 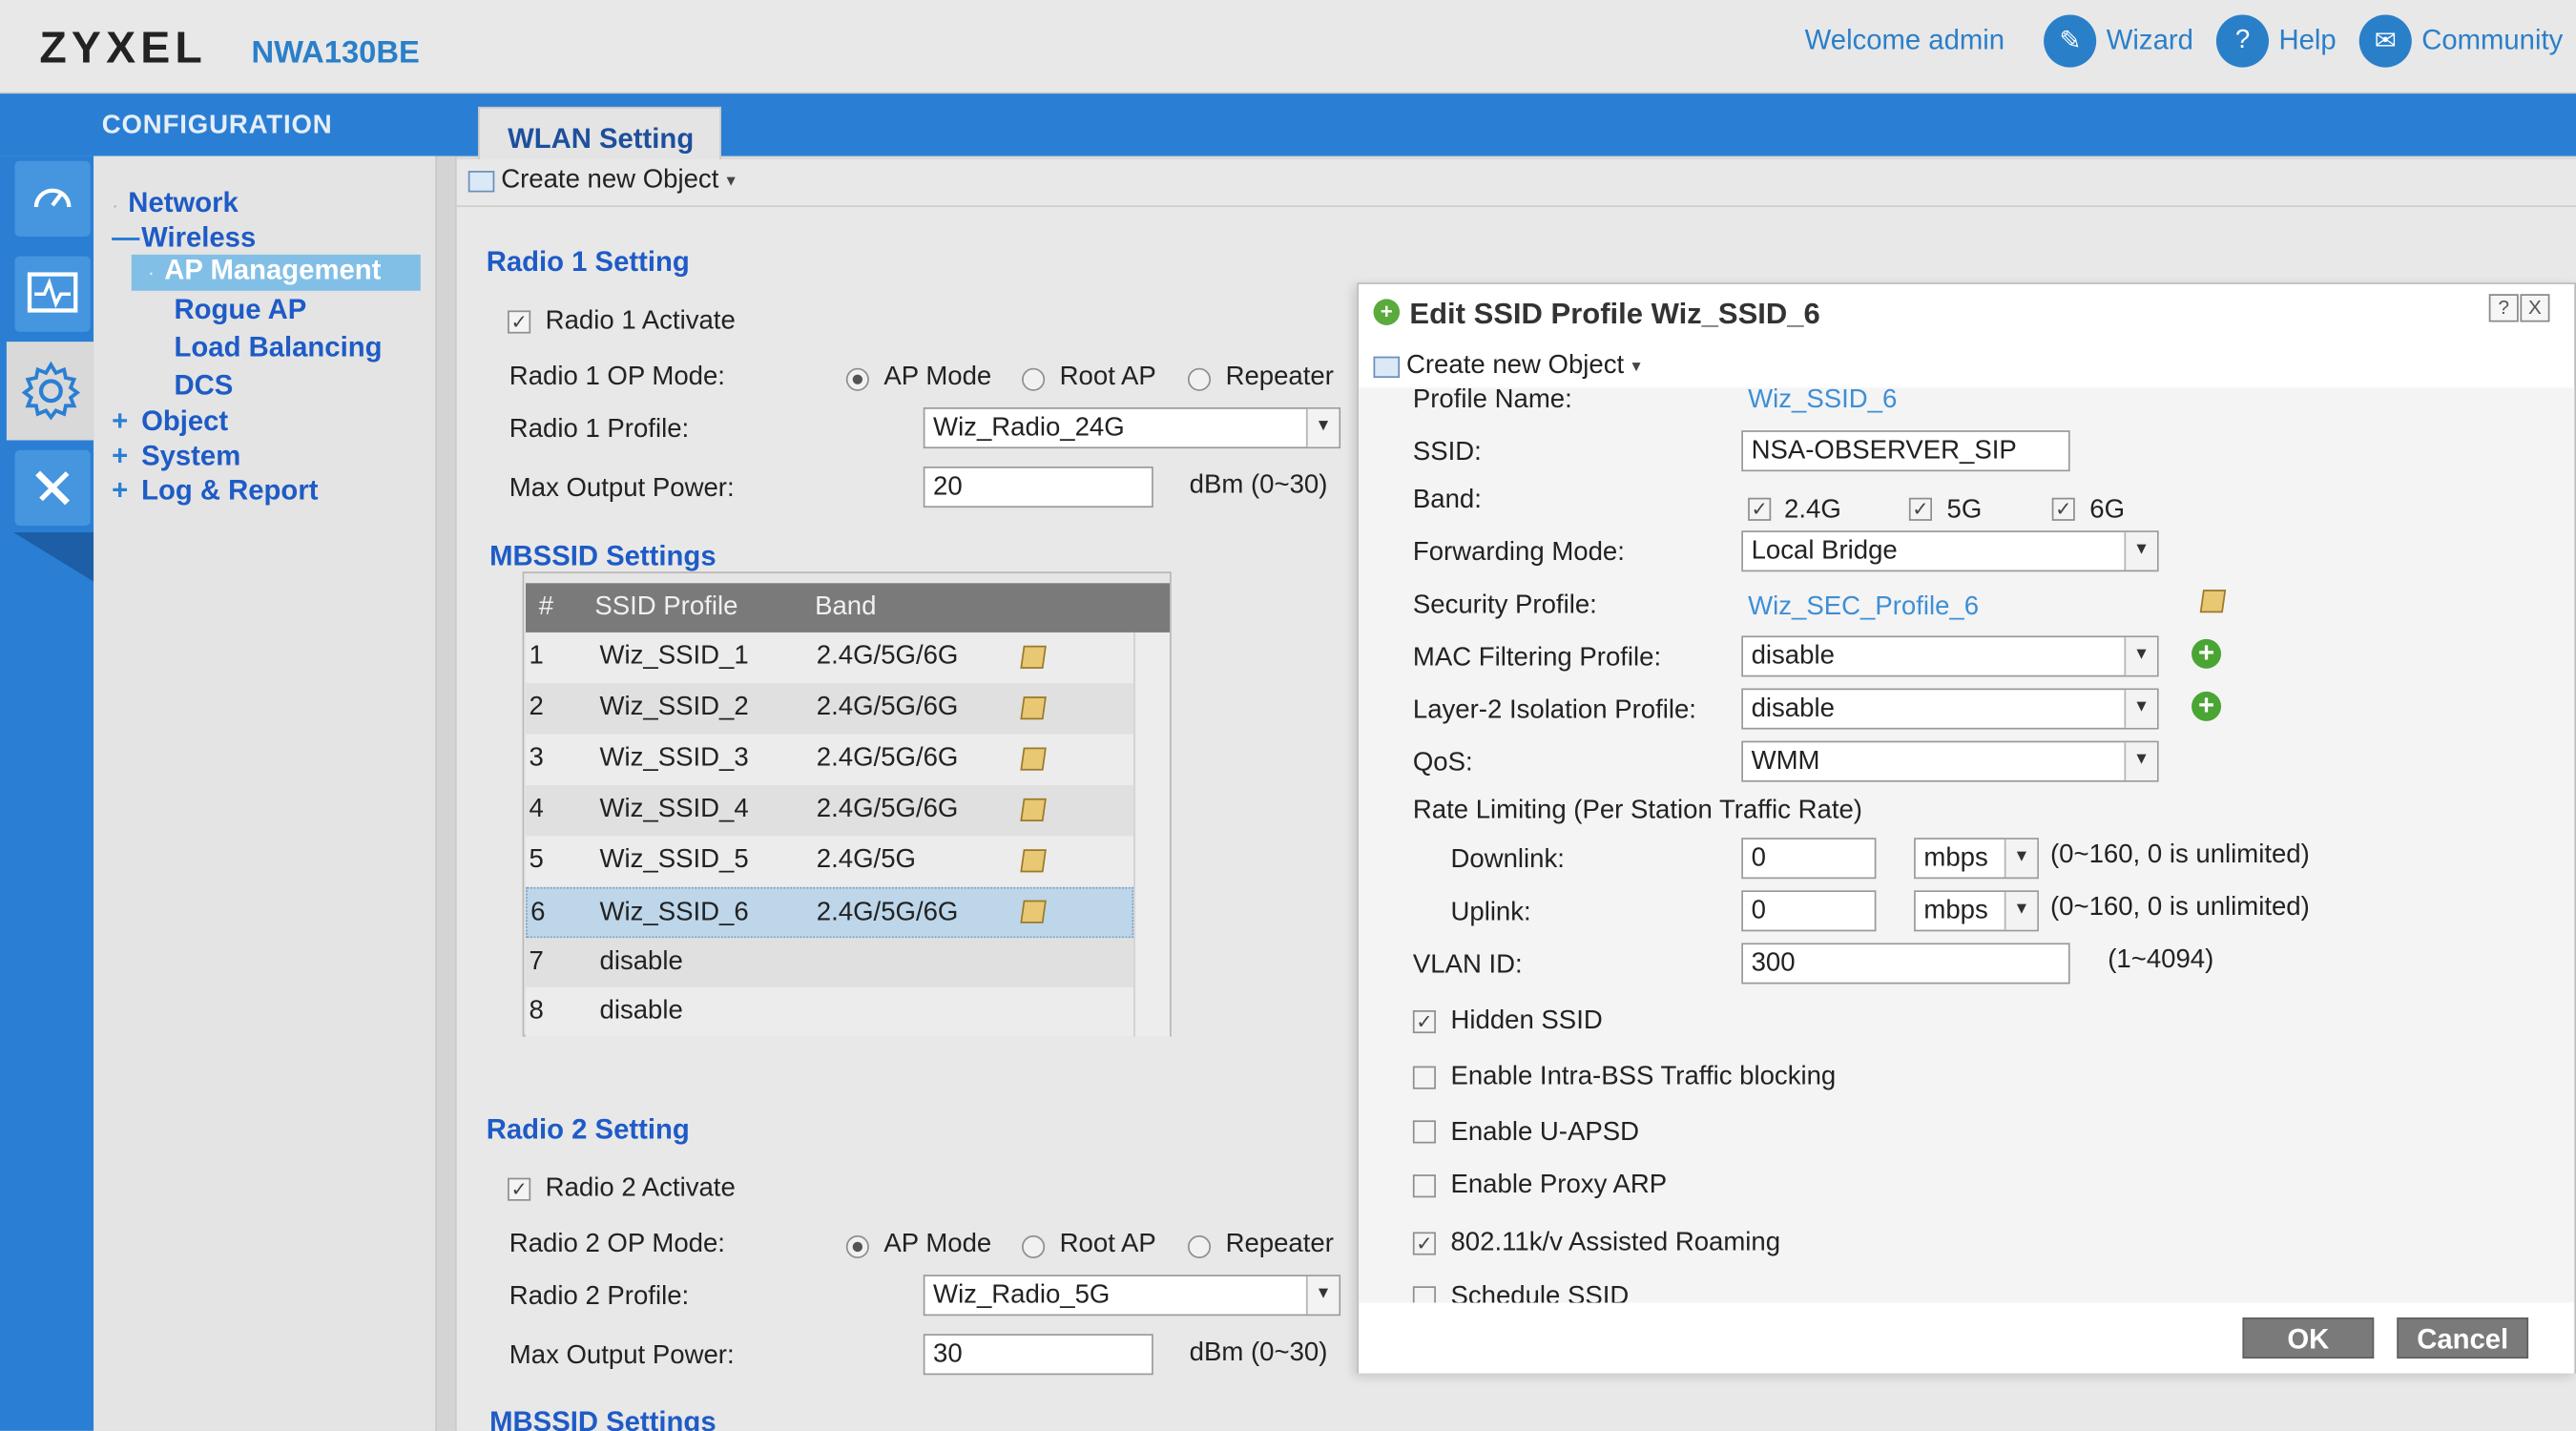 I want to click on table-row: 4 Wiz_SSID_4 2.4G/5G/6G, so click(x=830, y=811).